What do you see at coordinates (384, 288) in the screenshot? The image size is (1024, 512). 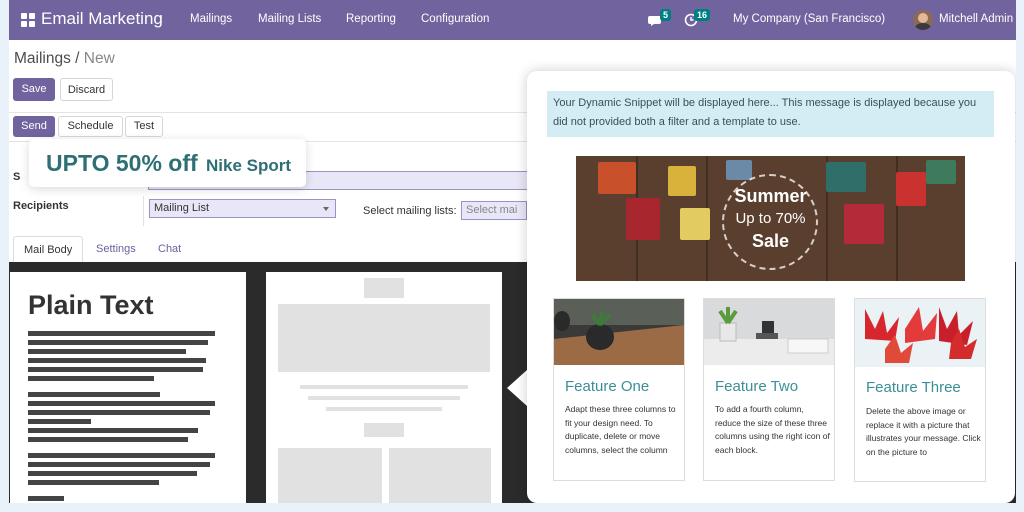 I see `logo-placeholder` at bounding box center [384, 288].